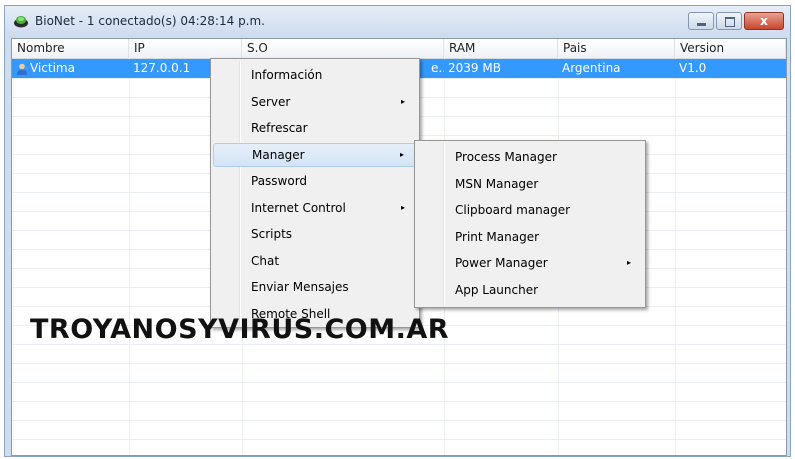 The height and width of the screenshot is (459, 795). Describe the element at coordinates (701, 24) in the screenshot. I see `minimize-icon` at that location.